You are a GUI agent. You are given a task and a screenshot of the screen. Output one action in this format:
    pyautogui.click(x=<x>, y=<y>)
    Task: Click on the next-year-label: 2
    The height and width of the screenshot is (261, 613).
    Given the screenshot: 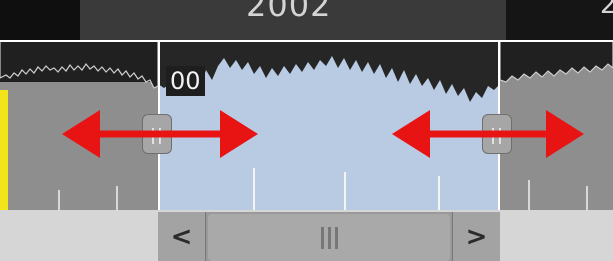 What is the action you would take?
    pyautogui.click(x=606, y=10)
    